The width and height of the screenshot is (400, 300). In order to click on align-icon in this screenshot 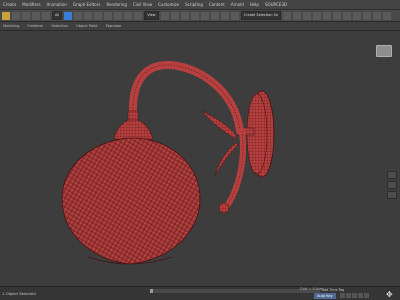, I will do `click(297, 15)`.